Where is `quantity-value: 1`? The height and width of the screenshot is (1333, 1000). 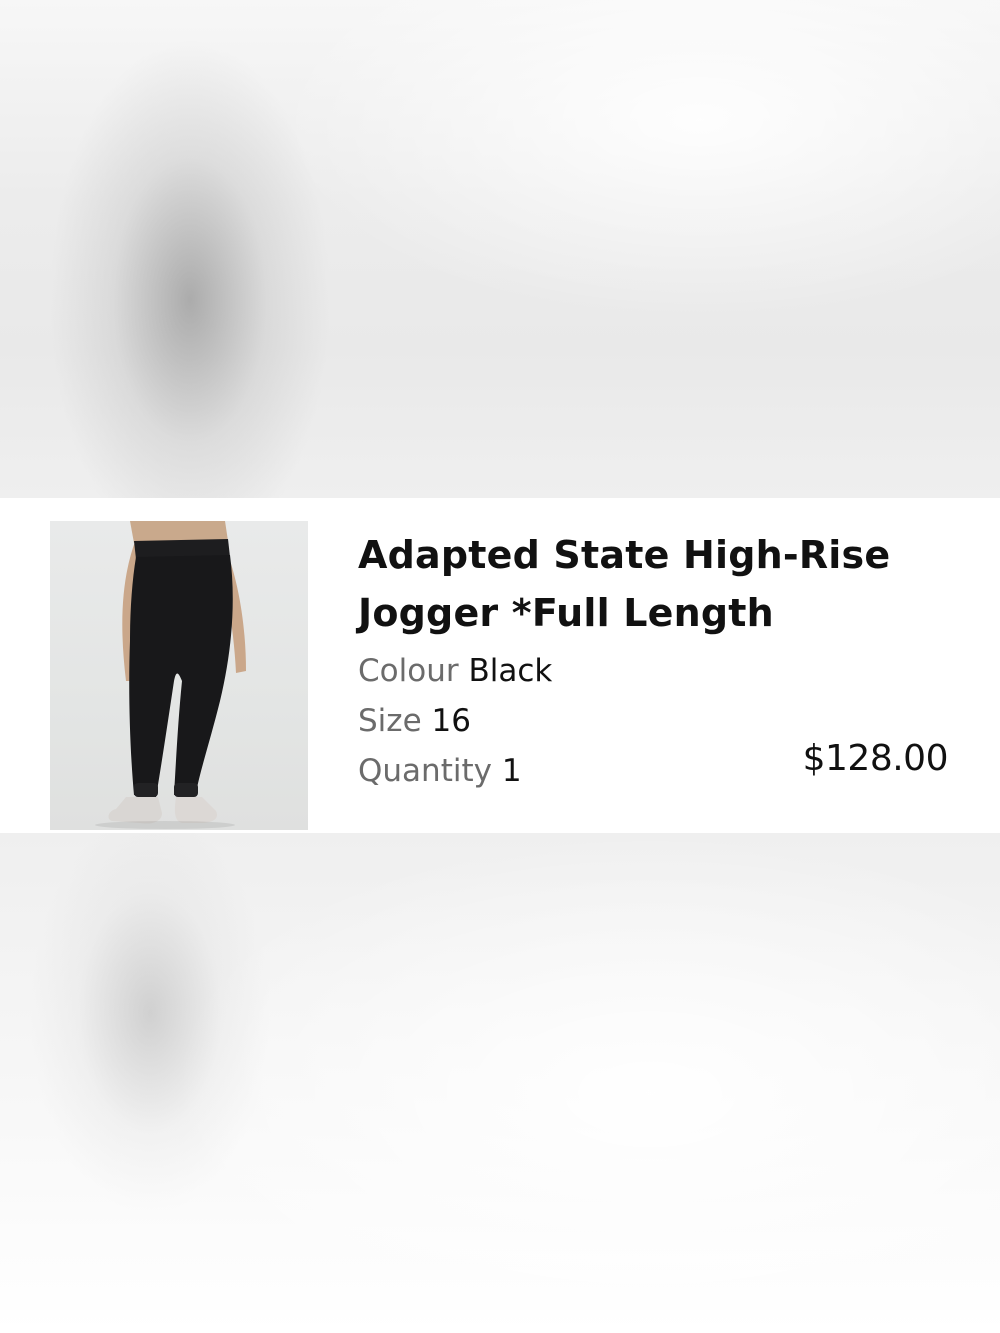
quantity-value: 1 is located at coordinates (511, 771).